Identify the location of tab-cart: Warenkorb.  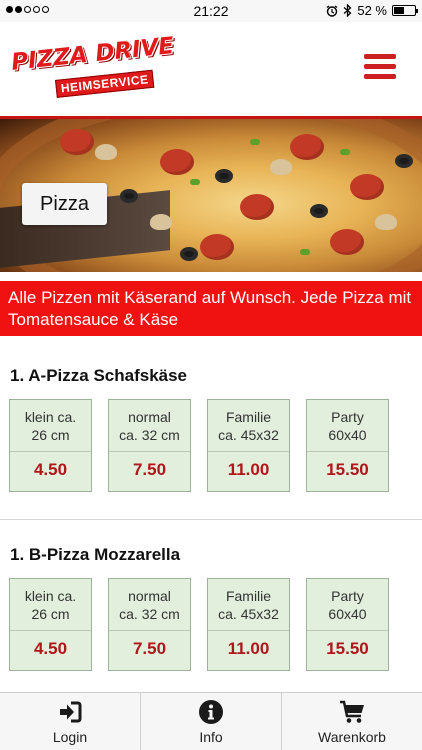
(351, 721).